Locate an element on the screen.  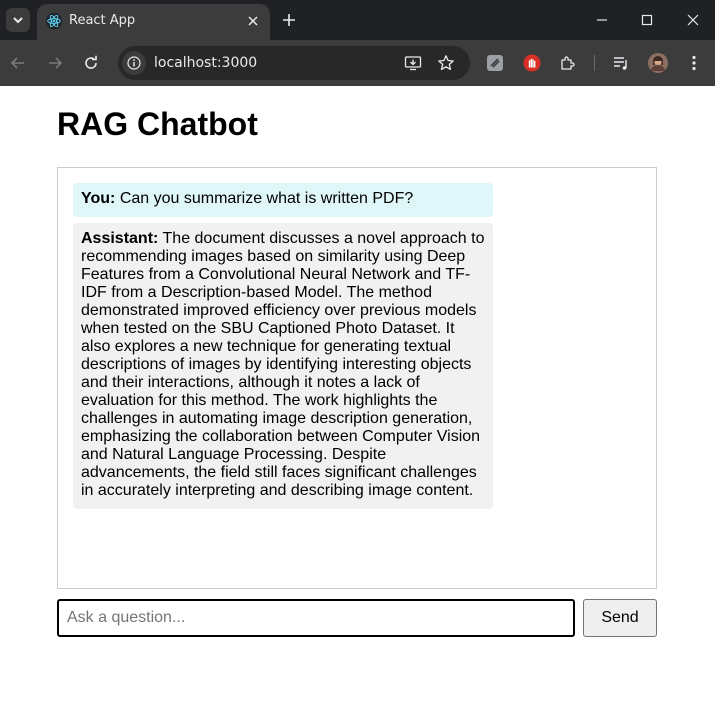
plus-icon is located at coordinates (289, 20).